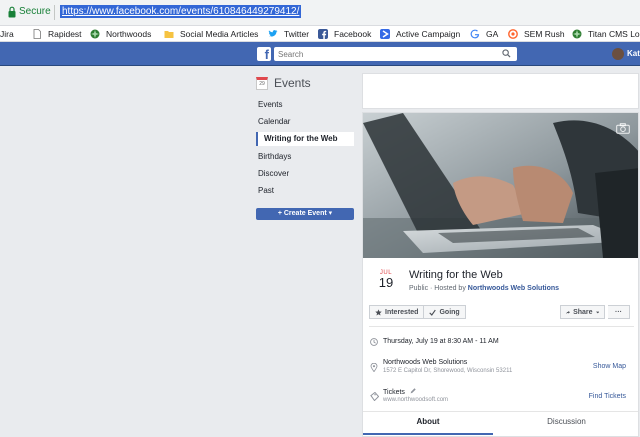  Describe the element at coordinates (273, 33) in the screenshot. I see `twitter-icon` at that location.